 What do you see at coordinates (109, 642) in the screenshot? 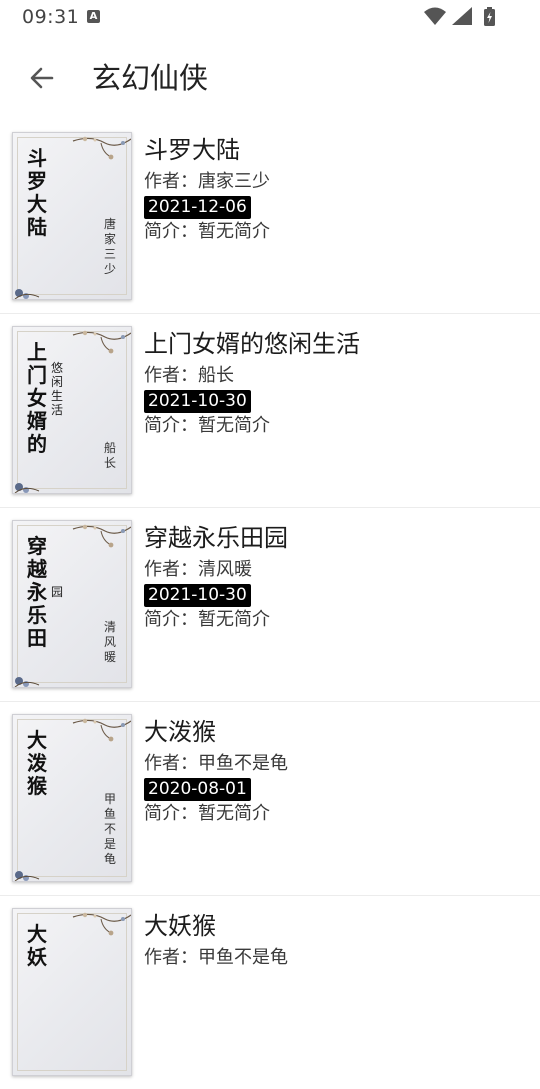
I see `cover-author: 清风暖` at bounding box center [109, 642].